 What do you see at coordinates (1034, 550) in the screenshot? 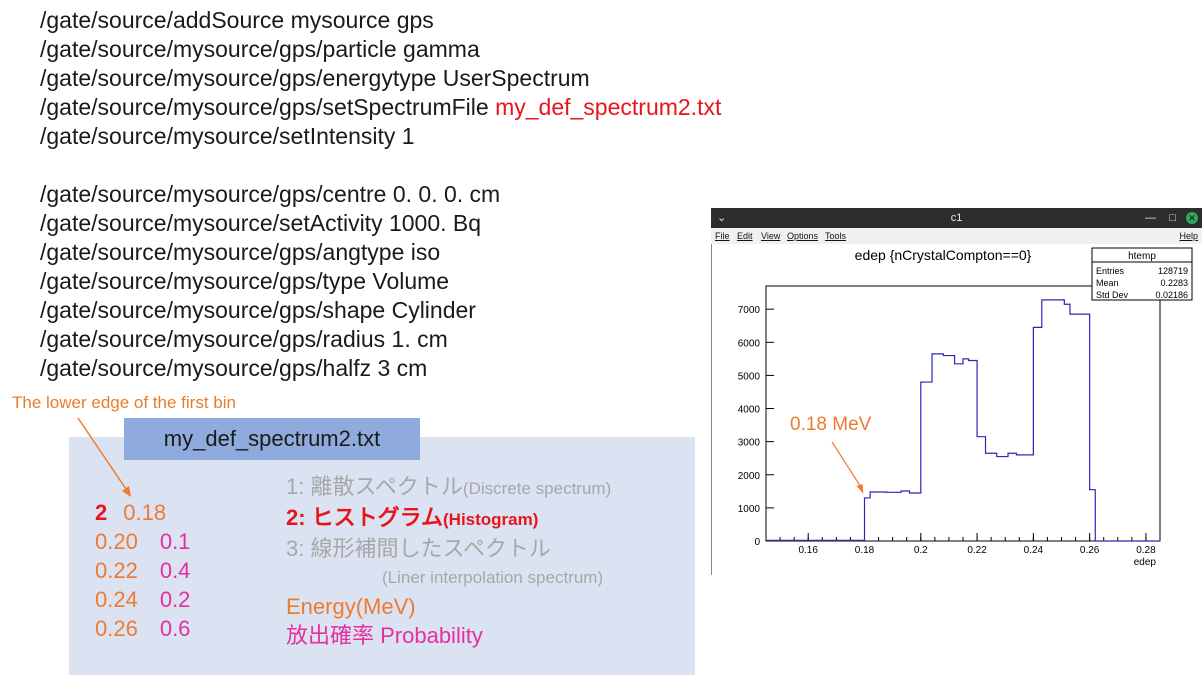
I see `x-tick-label: 0.24` at bounding box center [1034, 550].